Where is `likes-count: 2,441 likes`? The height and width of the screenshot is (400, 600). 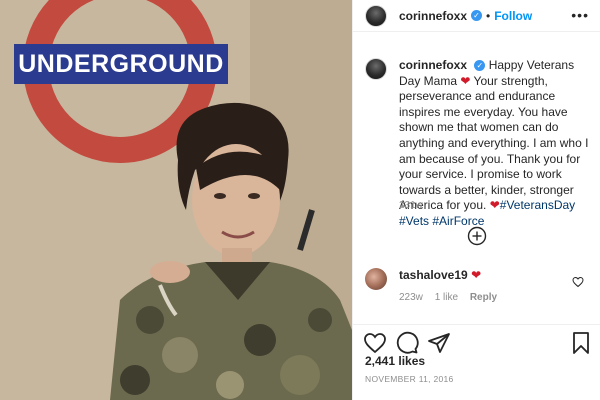 likes-count: 2,441 likes is located at coordinates (395, 361).